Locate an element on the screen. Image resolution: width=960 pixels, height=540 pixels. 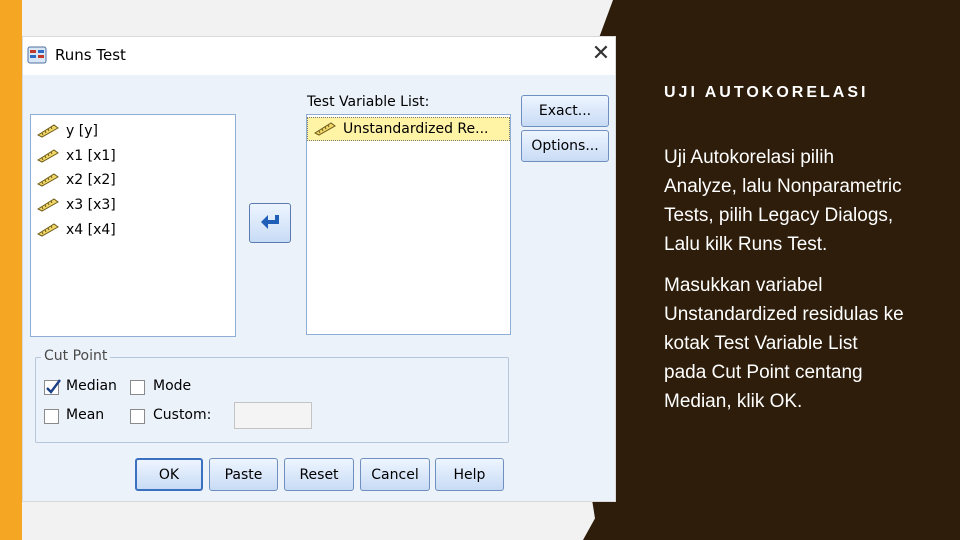
variable-item: x3 [x3] is located at coordinates (133, 205).